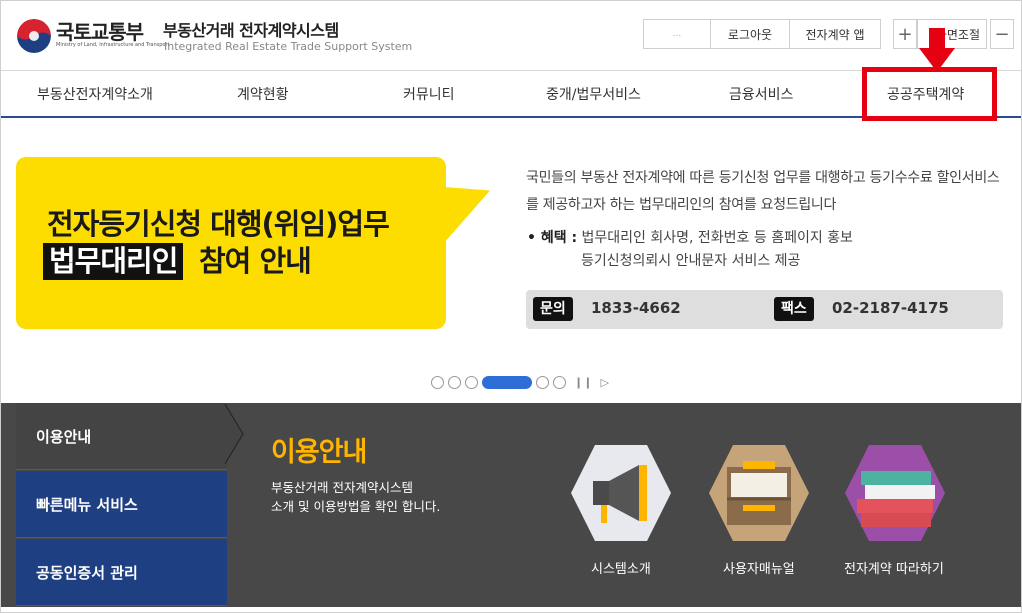  Describe the element at coordinates (552, 238) in the screenshot. I see `benefit-label: • 혜택 :` at that location.